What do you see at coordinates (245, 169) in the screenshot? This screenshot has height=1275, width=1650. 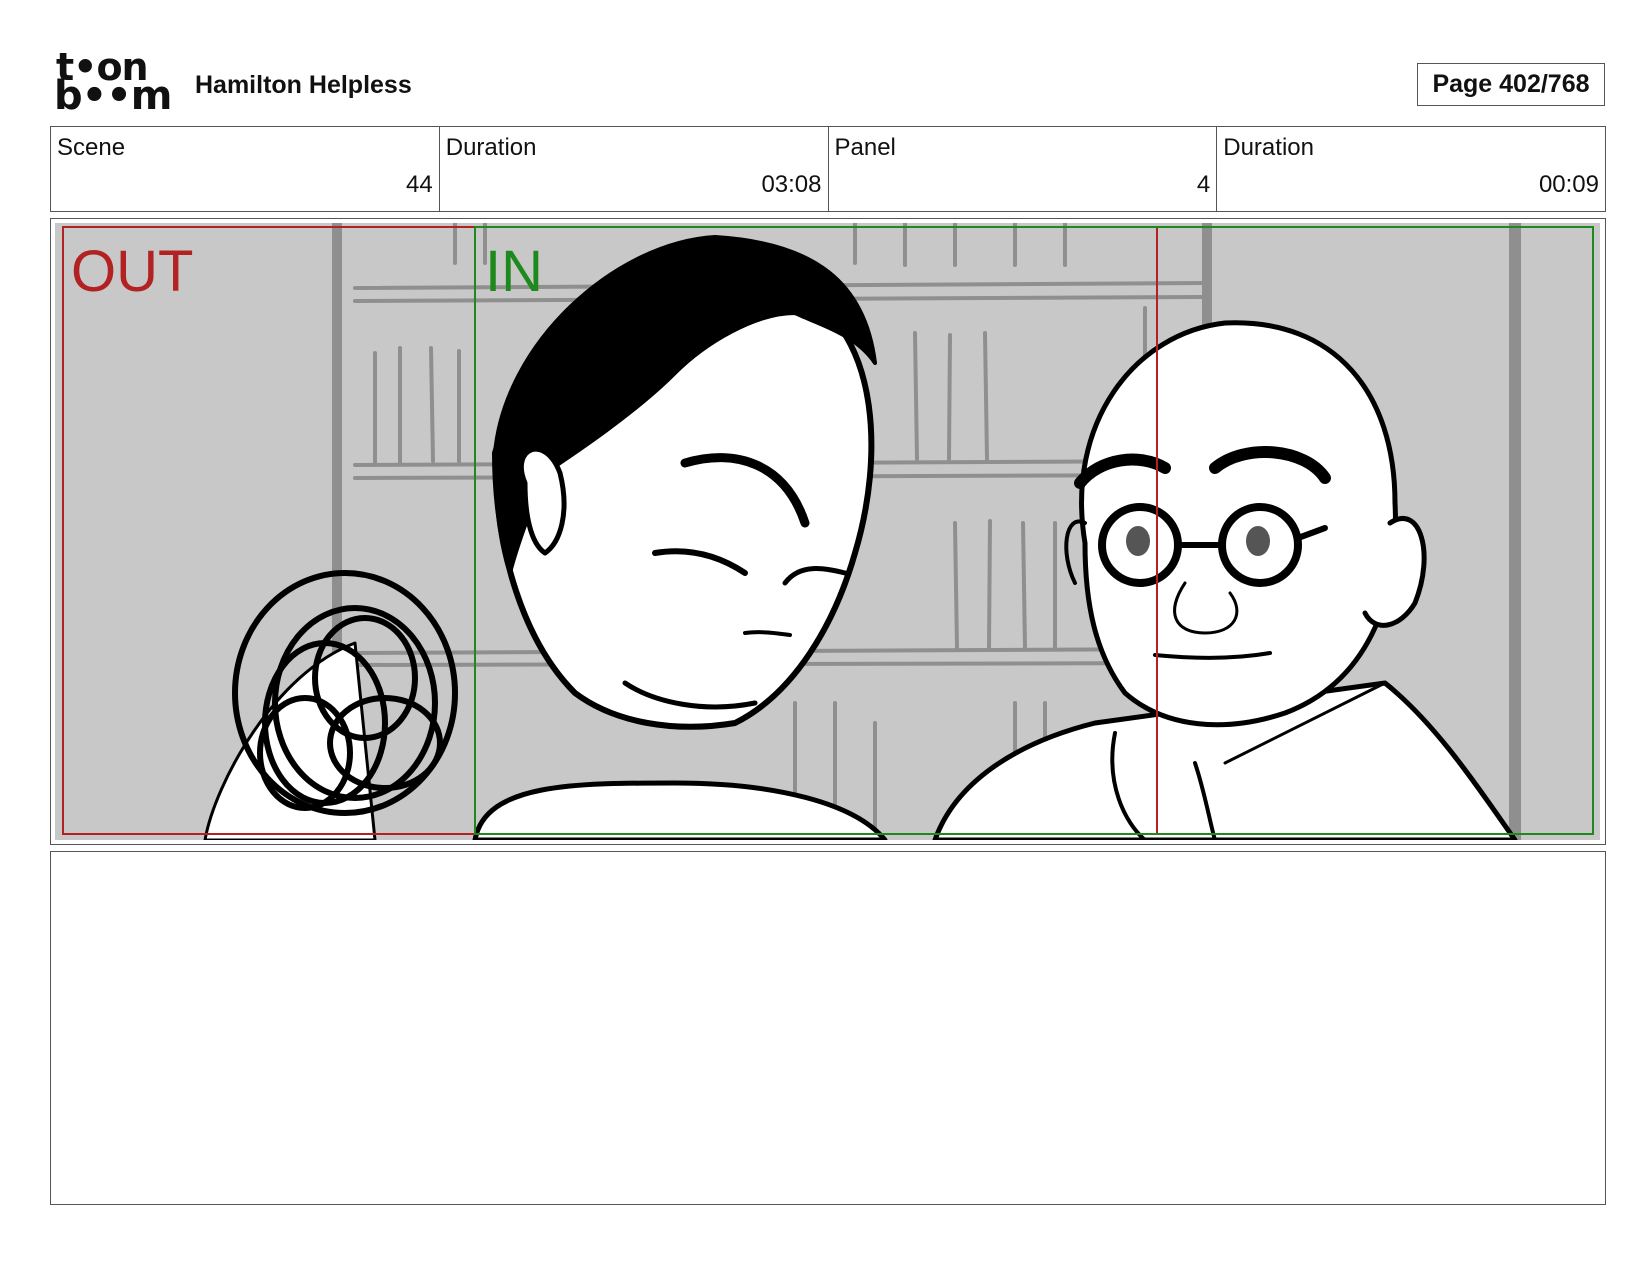 I see `scene-cell: Scene 44` at bounding box center [245, 169].